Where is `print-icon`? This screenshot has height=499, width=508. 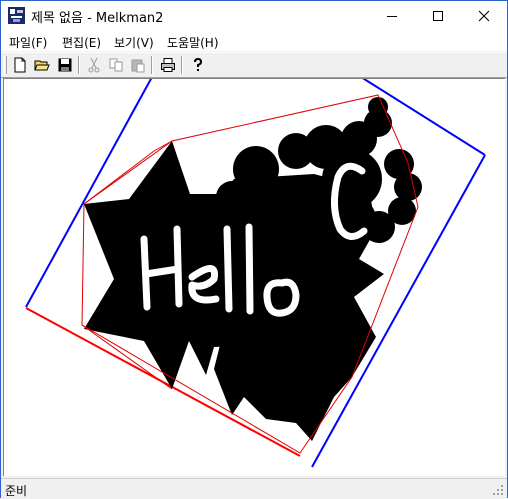 print-icon is located at coordinates (168, 65).